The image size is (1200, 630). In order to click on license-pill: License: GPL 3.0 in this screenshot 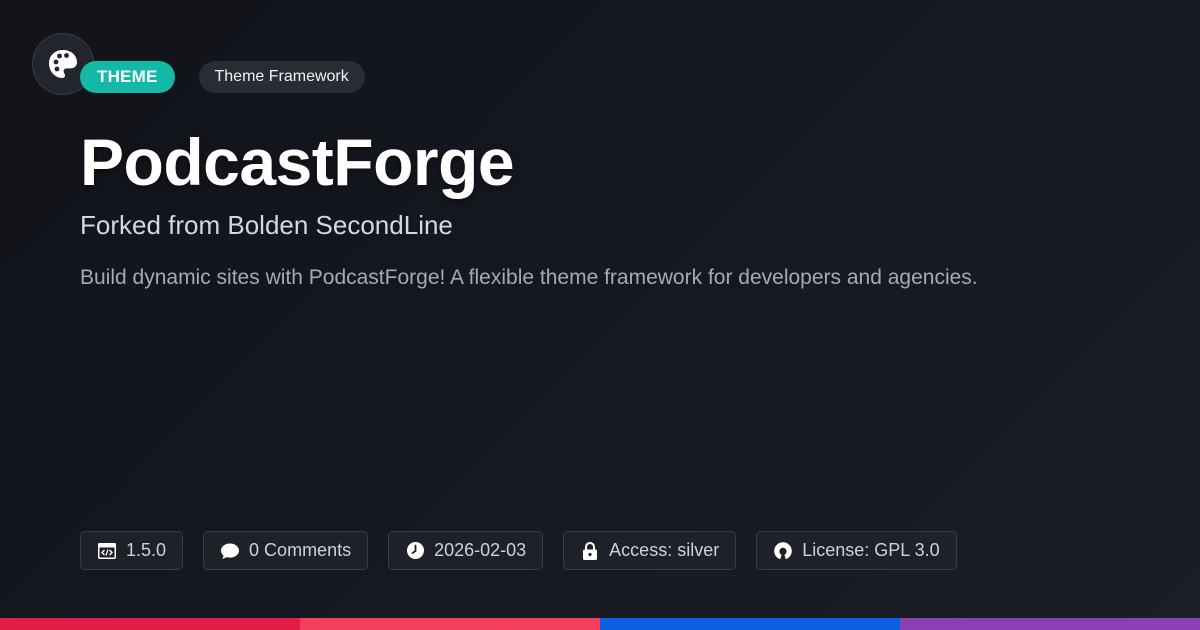, I will do `click(856, 550)`.